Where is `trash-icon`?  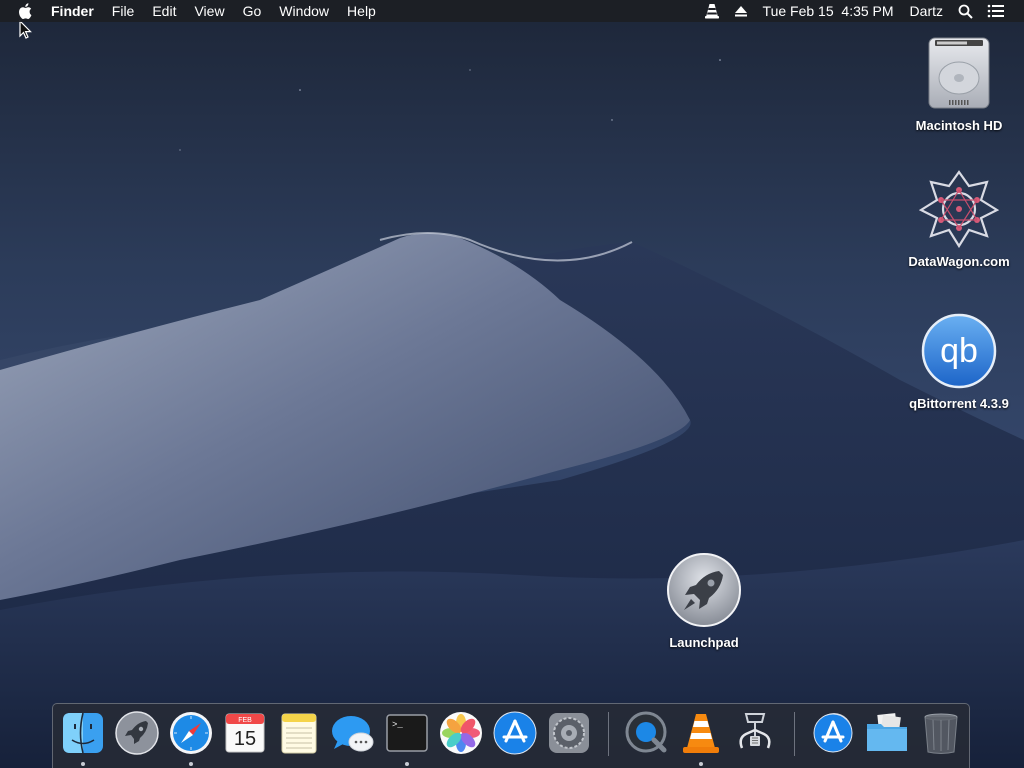
trash-icon is located at coordinates (941, 733).